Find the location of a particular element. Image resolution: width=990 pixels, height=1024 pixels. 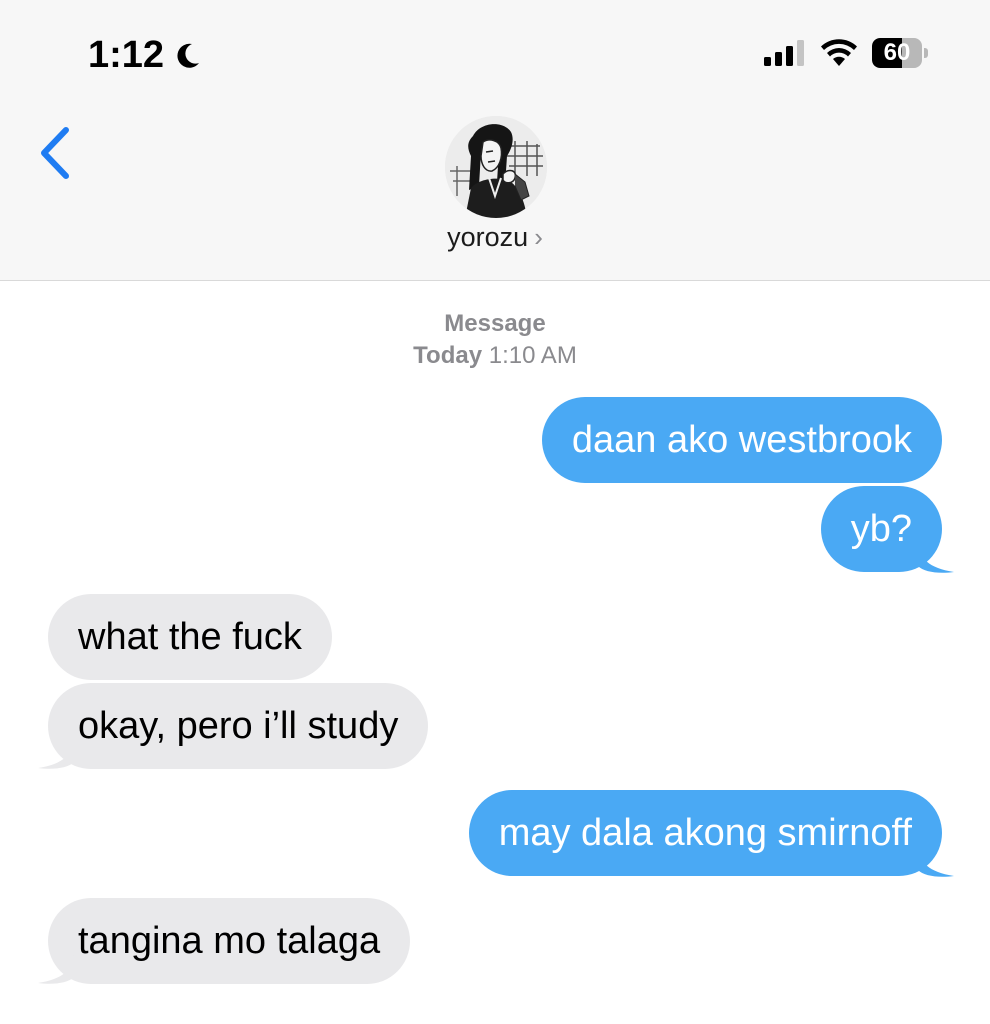

contact-avatar is located at coordinates (496, 167).